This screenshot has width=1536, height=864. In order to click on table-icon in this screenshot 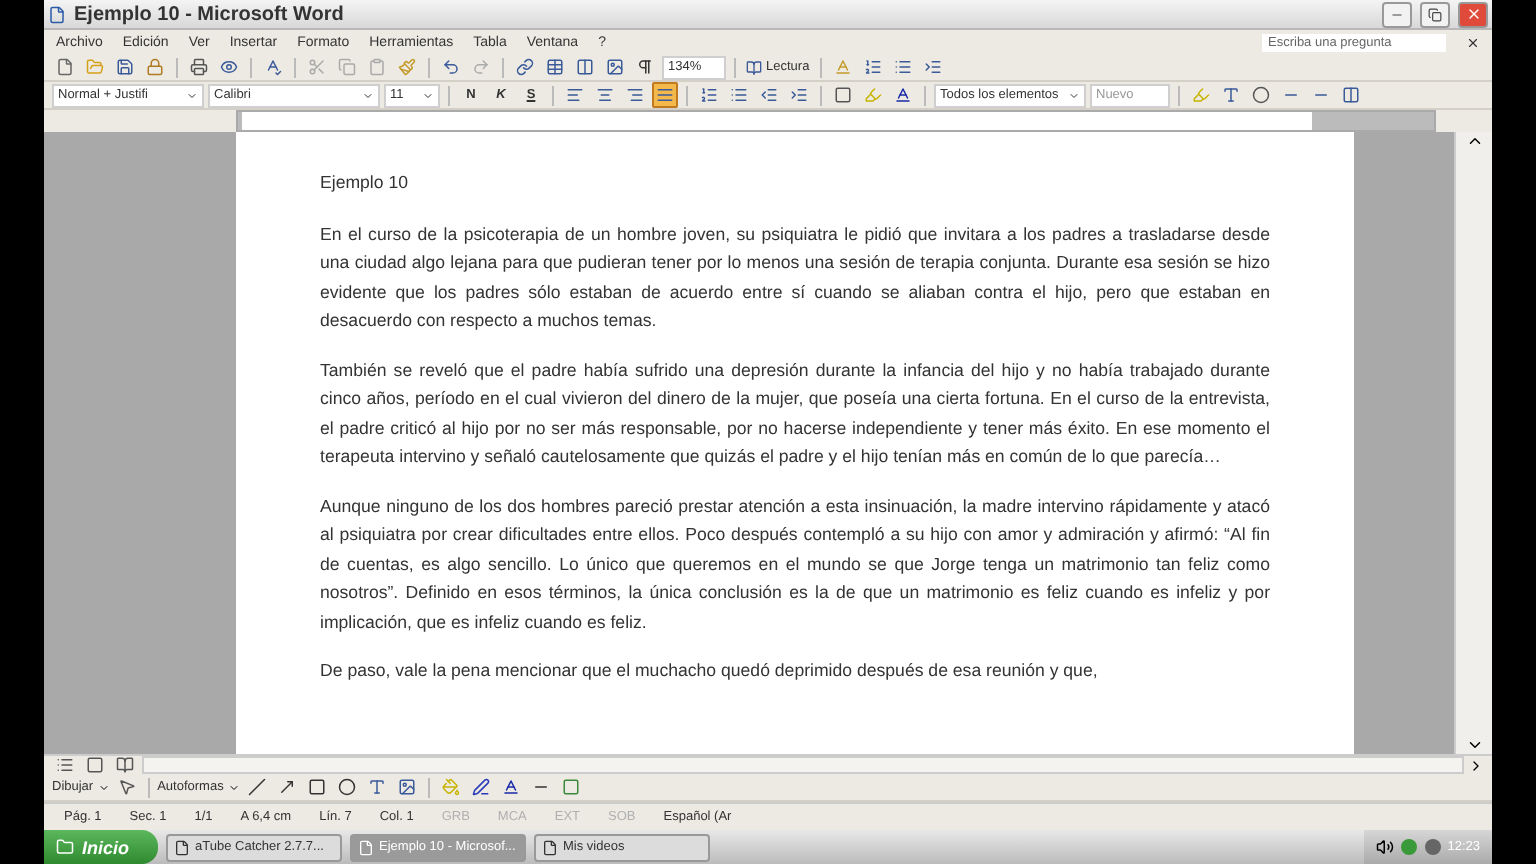, I will do `click(555, 67)`.